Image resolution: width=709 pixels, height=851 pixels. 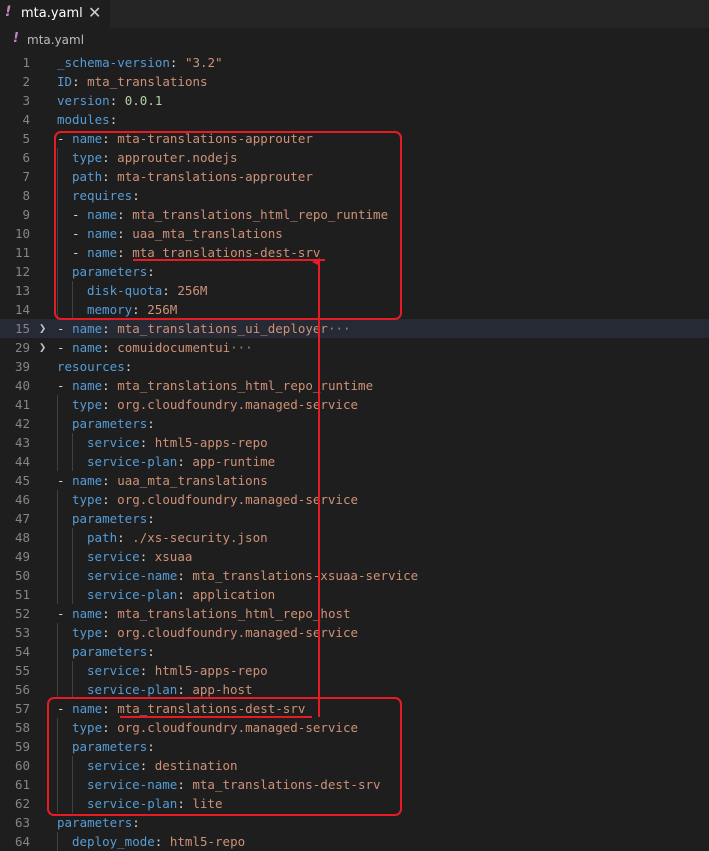 I want to click on code-text: modules:, so click(x=87, y=119).